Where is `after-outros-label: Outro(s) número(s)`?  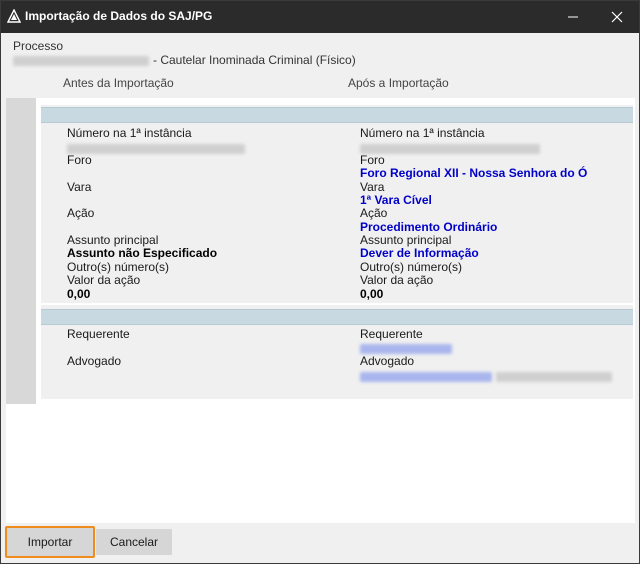 after-outros-label: Outro(s) número(s) is located at coordinates (411, 267).